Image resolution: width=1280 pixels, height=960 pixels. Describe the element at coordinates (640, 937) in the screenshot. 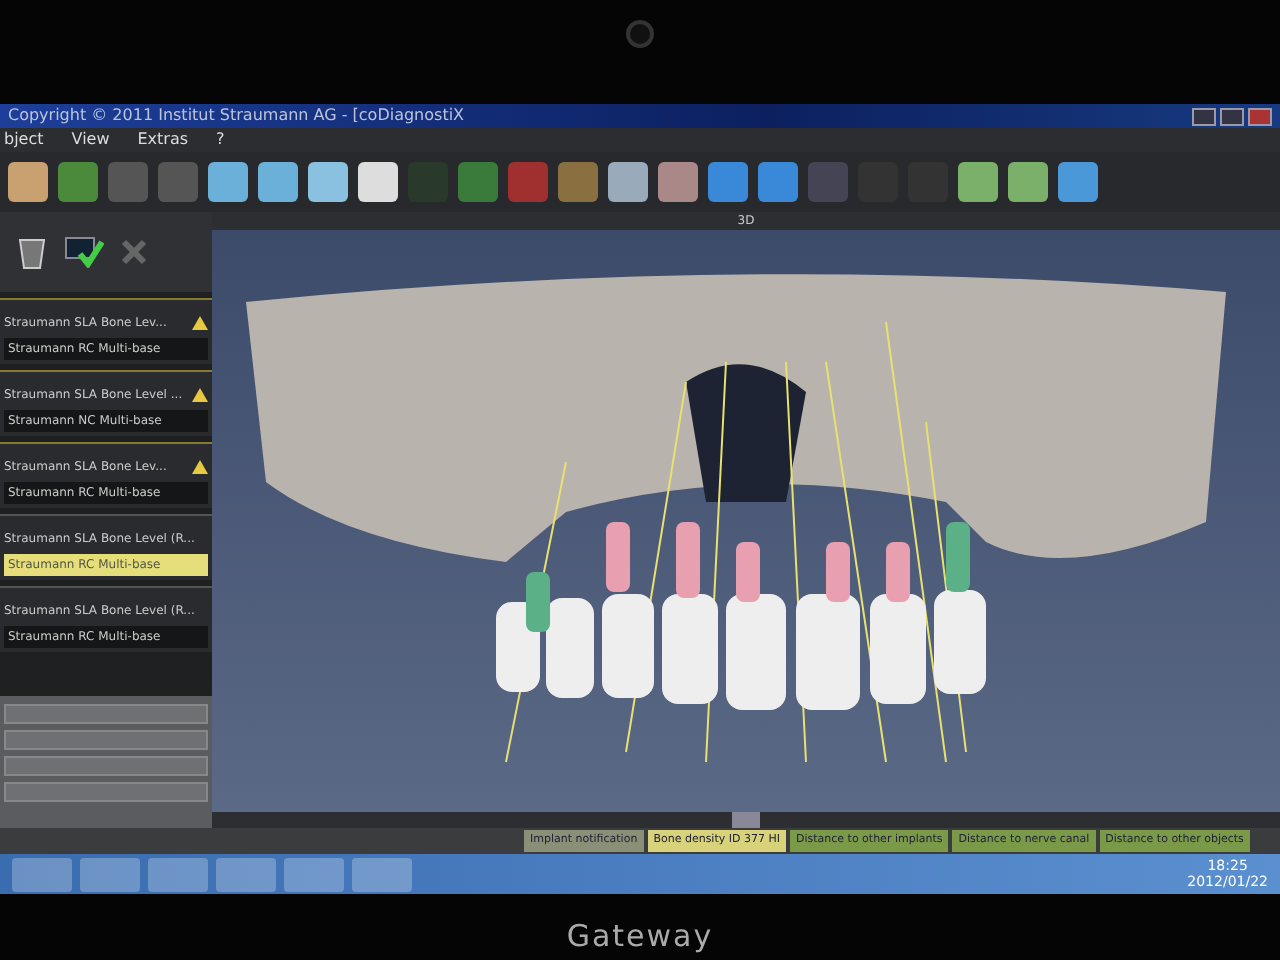

I see `brand-logo: Gateway` at that location.